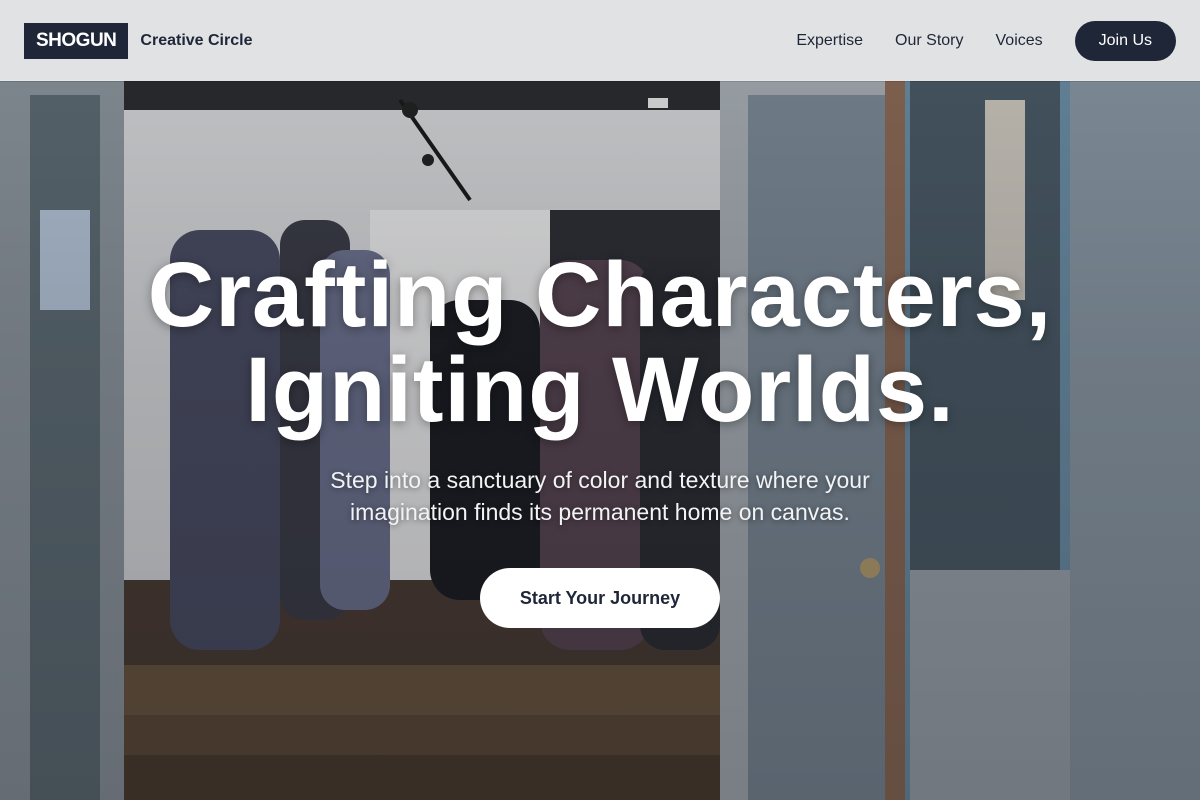 The height and width of the screenshot is (800, 1200). Describe the element at coordinates (196, 40) in the screenshot. I see `brand-subtitle: Creative Circle` at that location.